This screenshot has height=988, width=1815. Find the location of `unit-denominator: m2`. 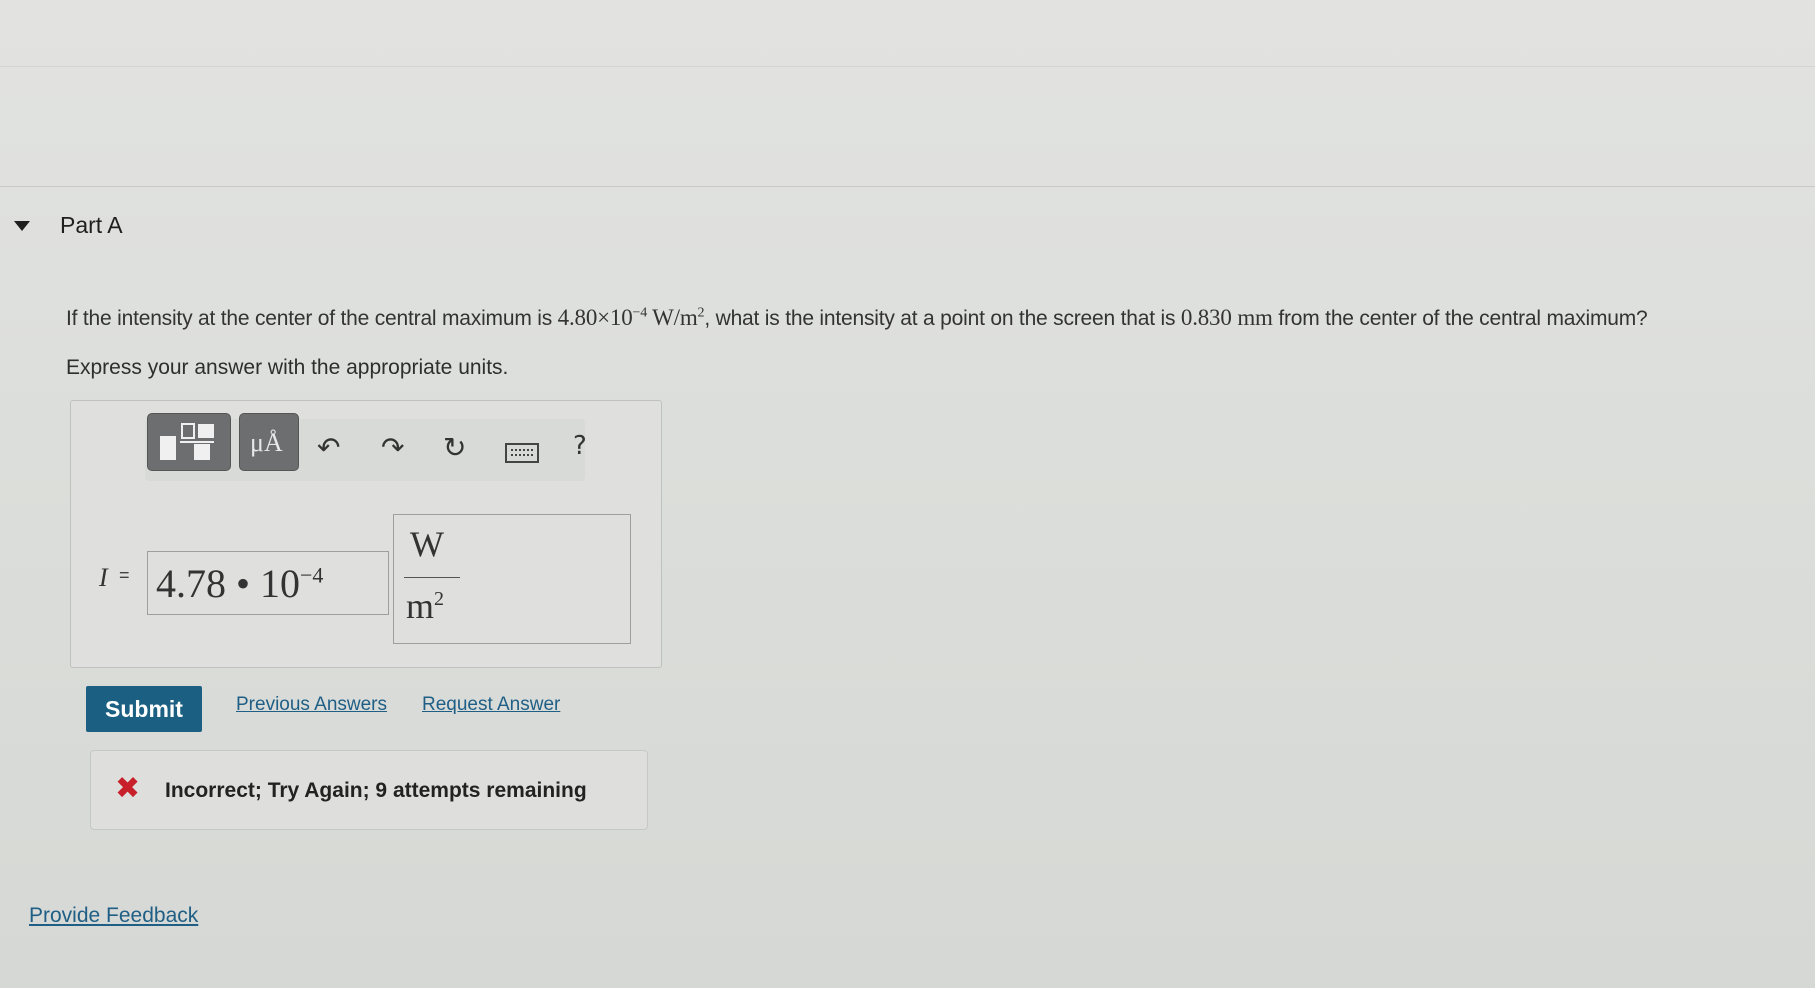

unit-denominator: m2 is located at coordinates (425, 606).